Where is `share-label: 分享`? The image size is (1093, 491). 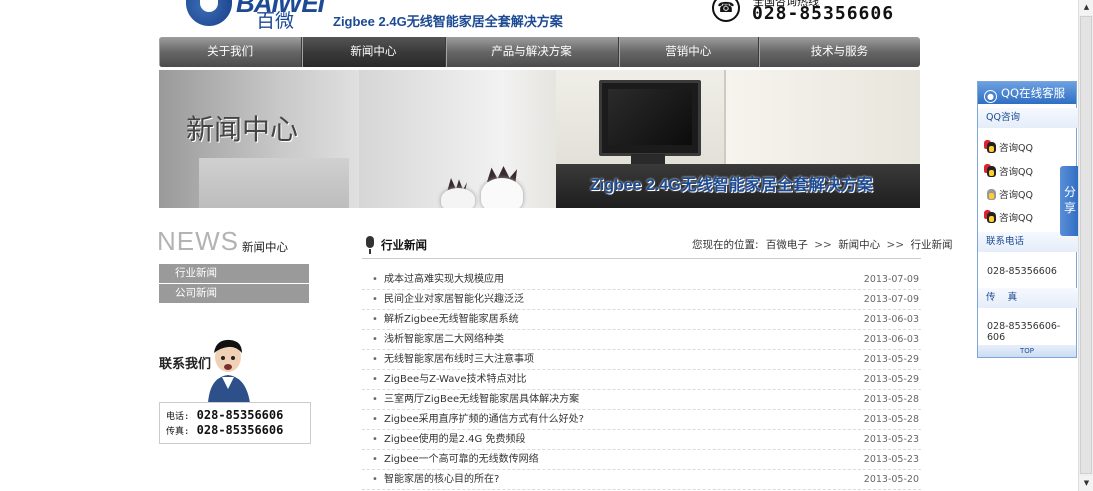 share-label: 分享 is located at coordinates (1070, 200).